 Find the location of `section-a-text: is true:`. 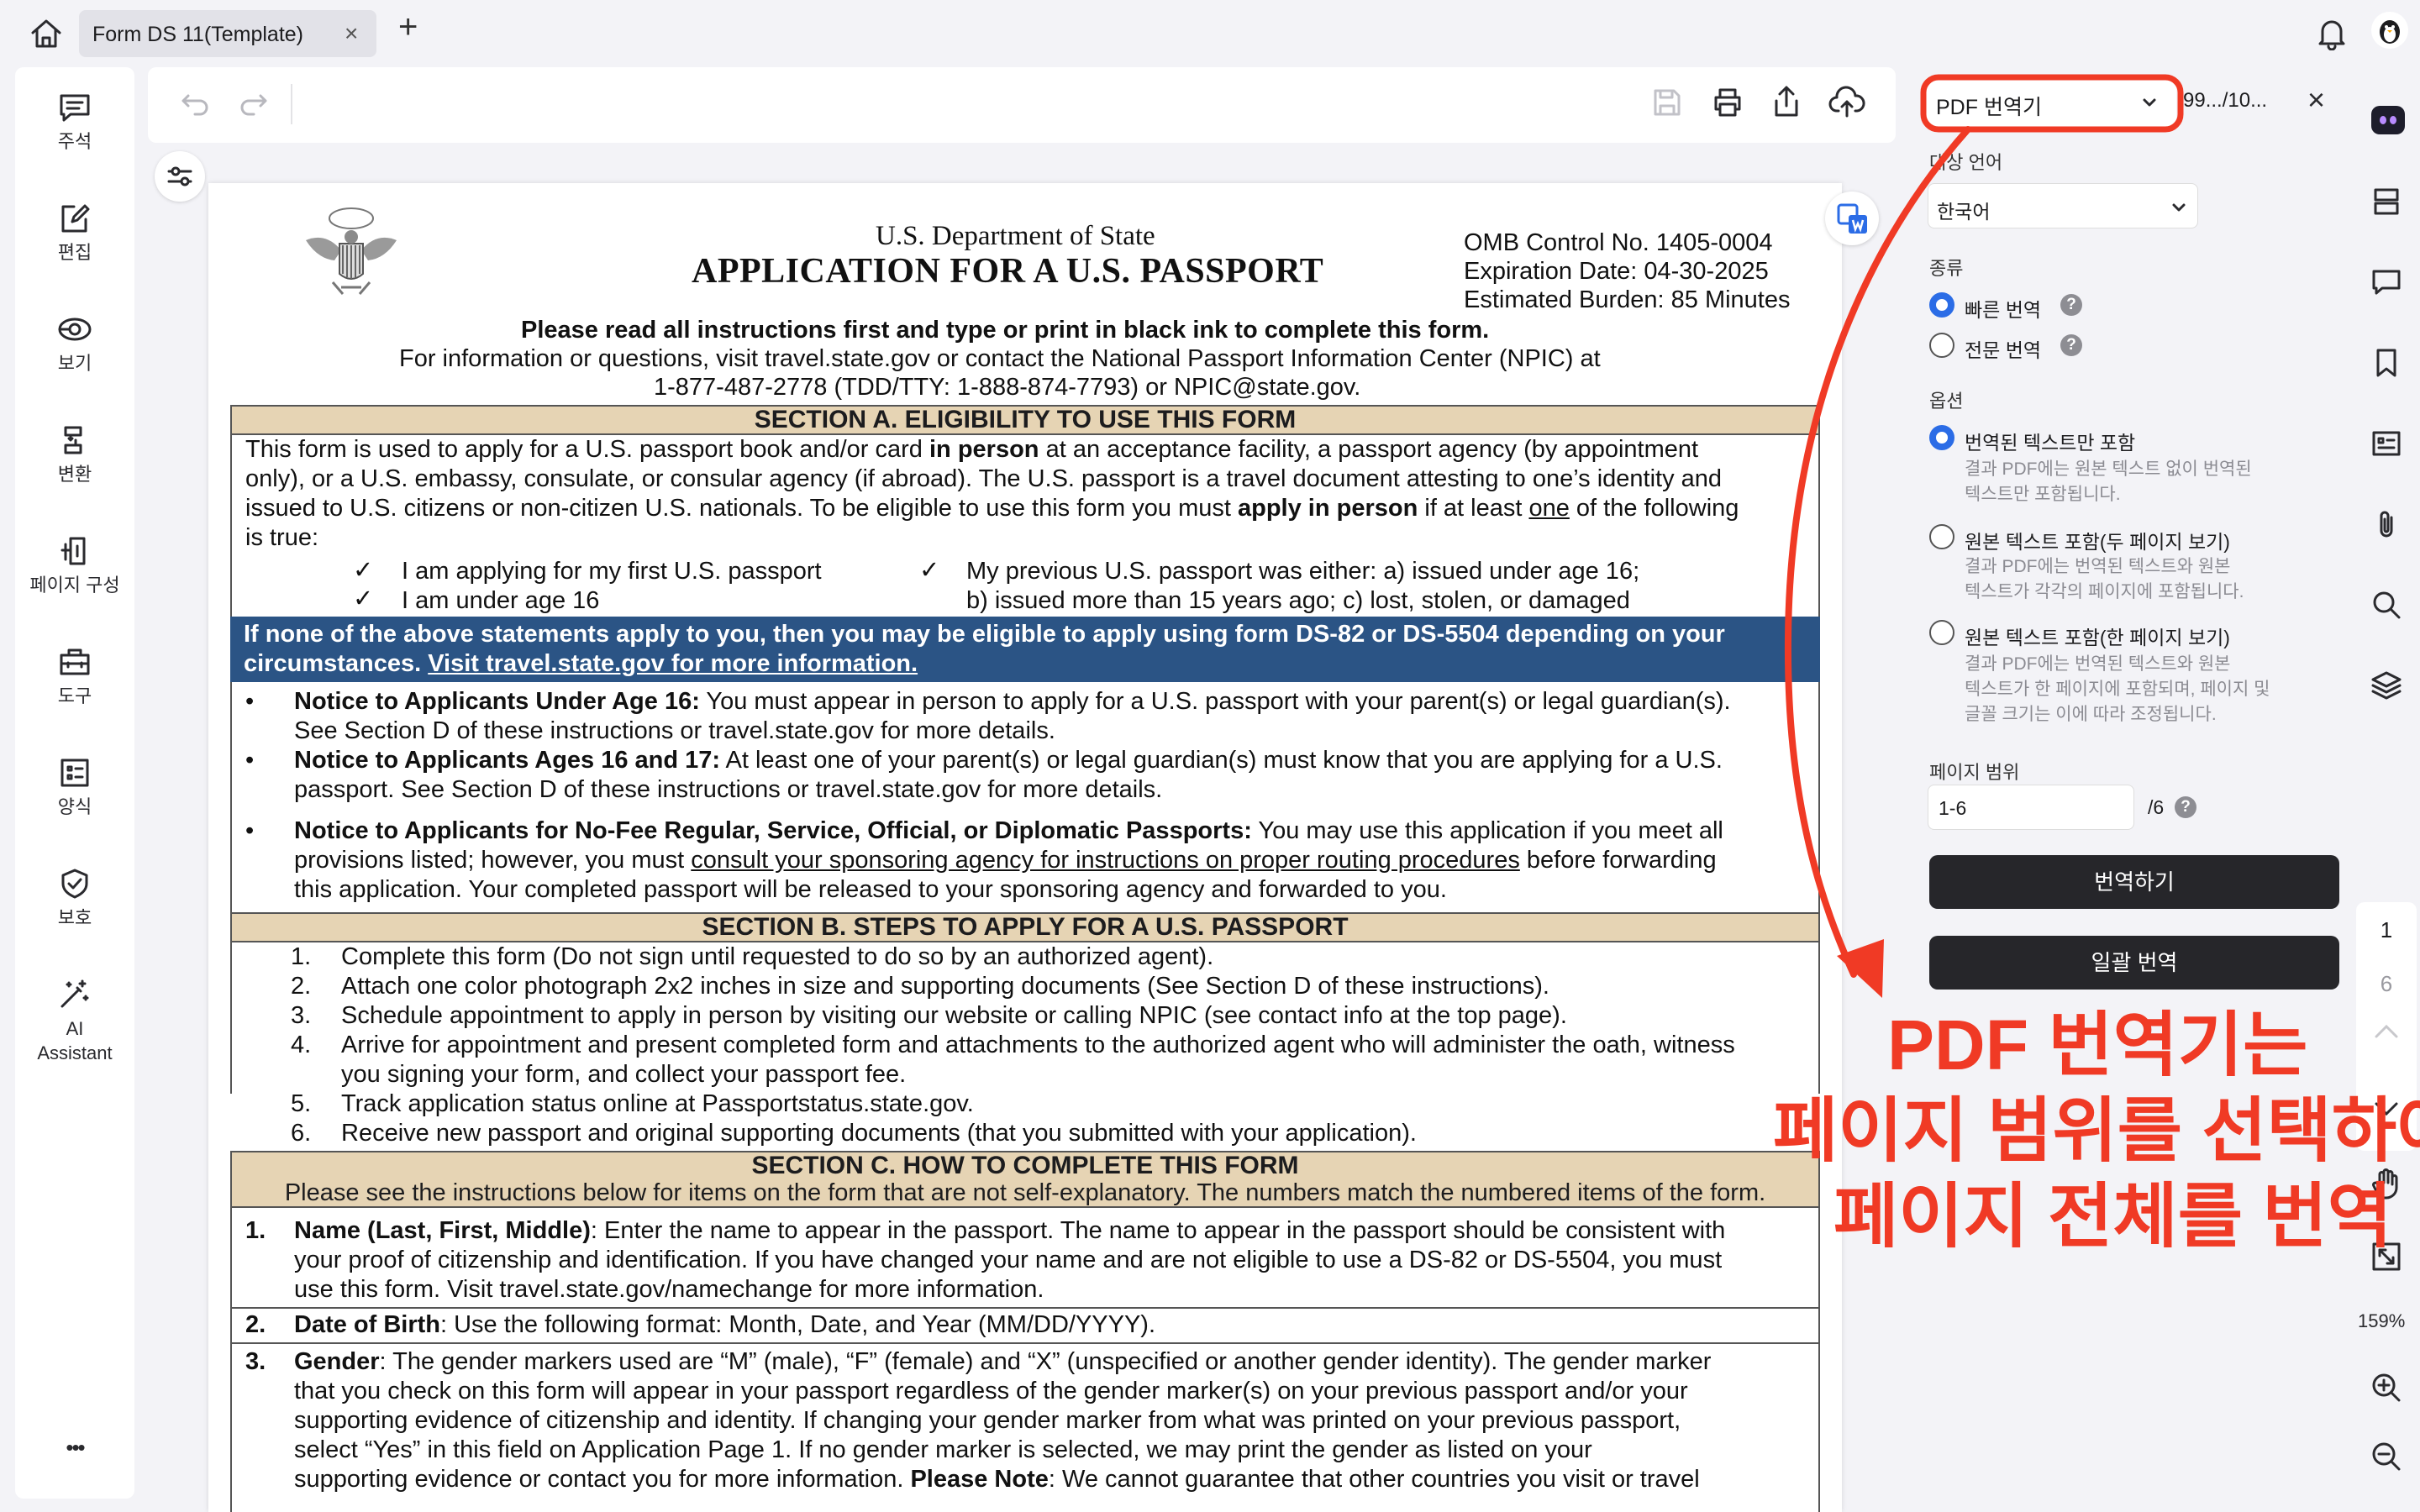

section-a-text: is true: is located at coordinates (282, 537).